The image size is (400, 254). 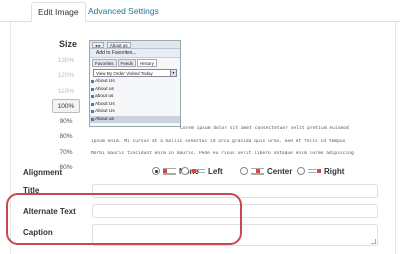 I want to click on radio-checked-icon, so click(x=156, y=171).